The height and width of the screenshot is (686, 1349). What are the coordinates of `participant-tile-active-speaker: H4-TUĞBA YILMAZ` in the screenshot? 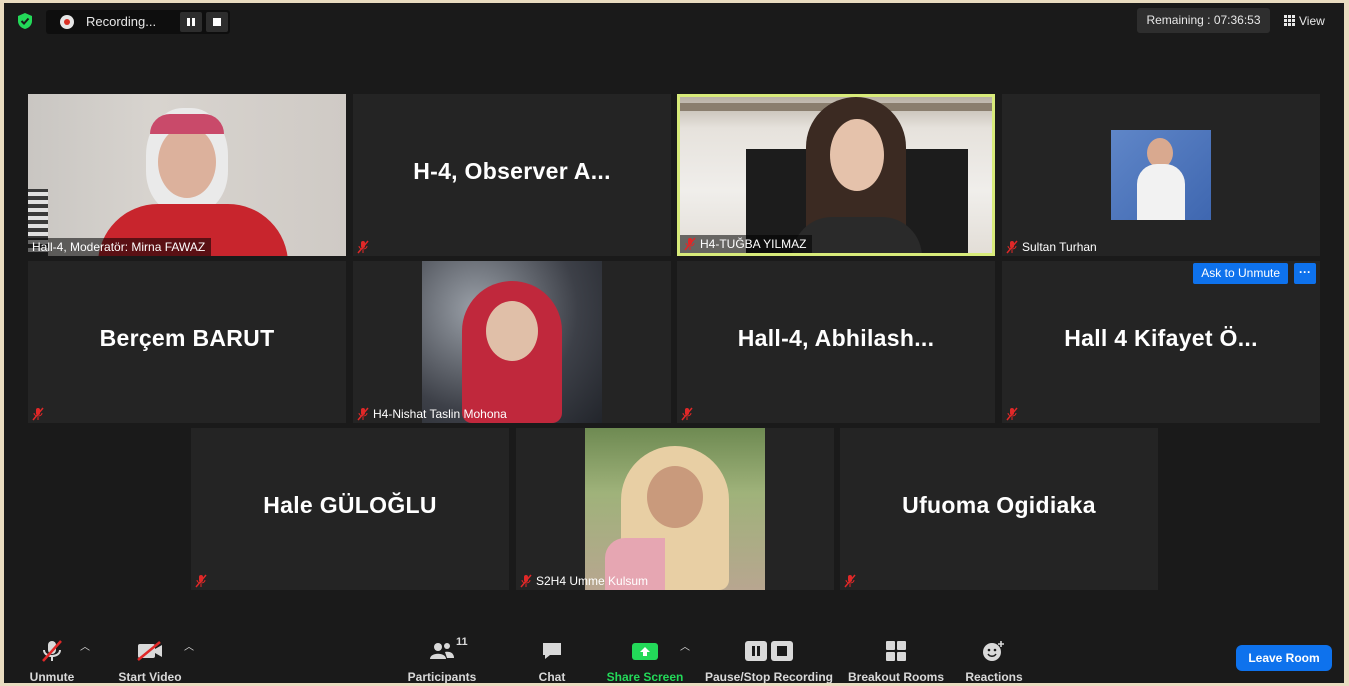 It's located at (836, 175).